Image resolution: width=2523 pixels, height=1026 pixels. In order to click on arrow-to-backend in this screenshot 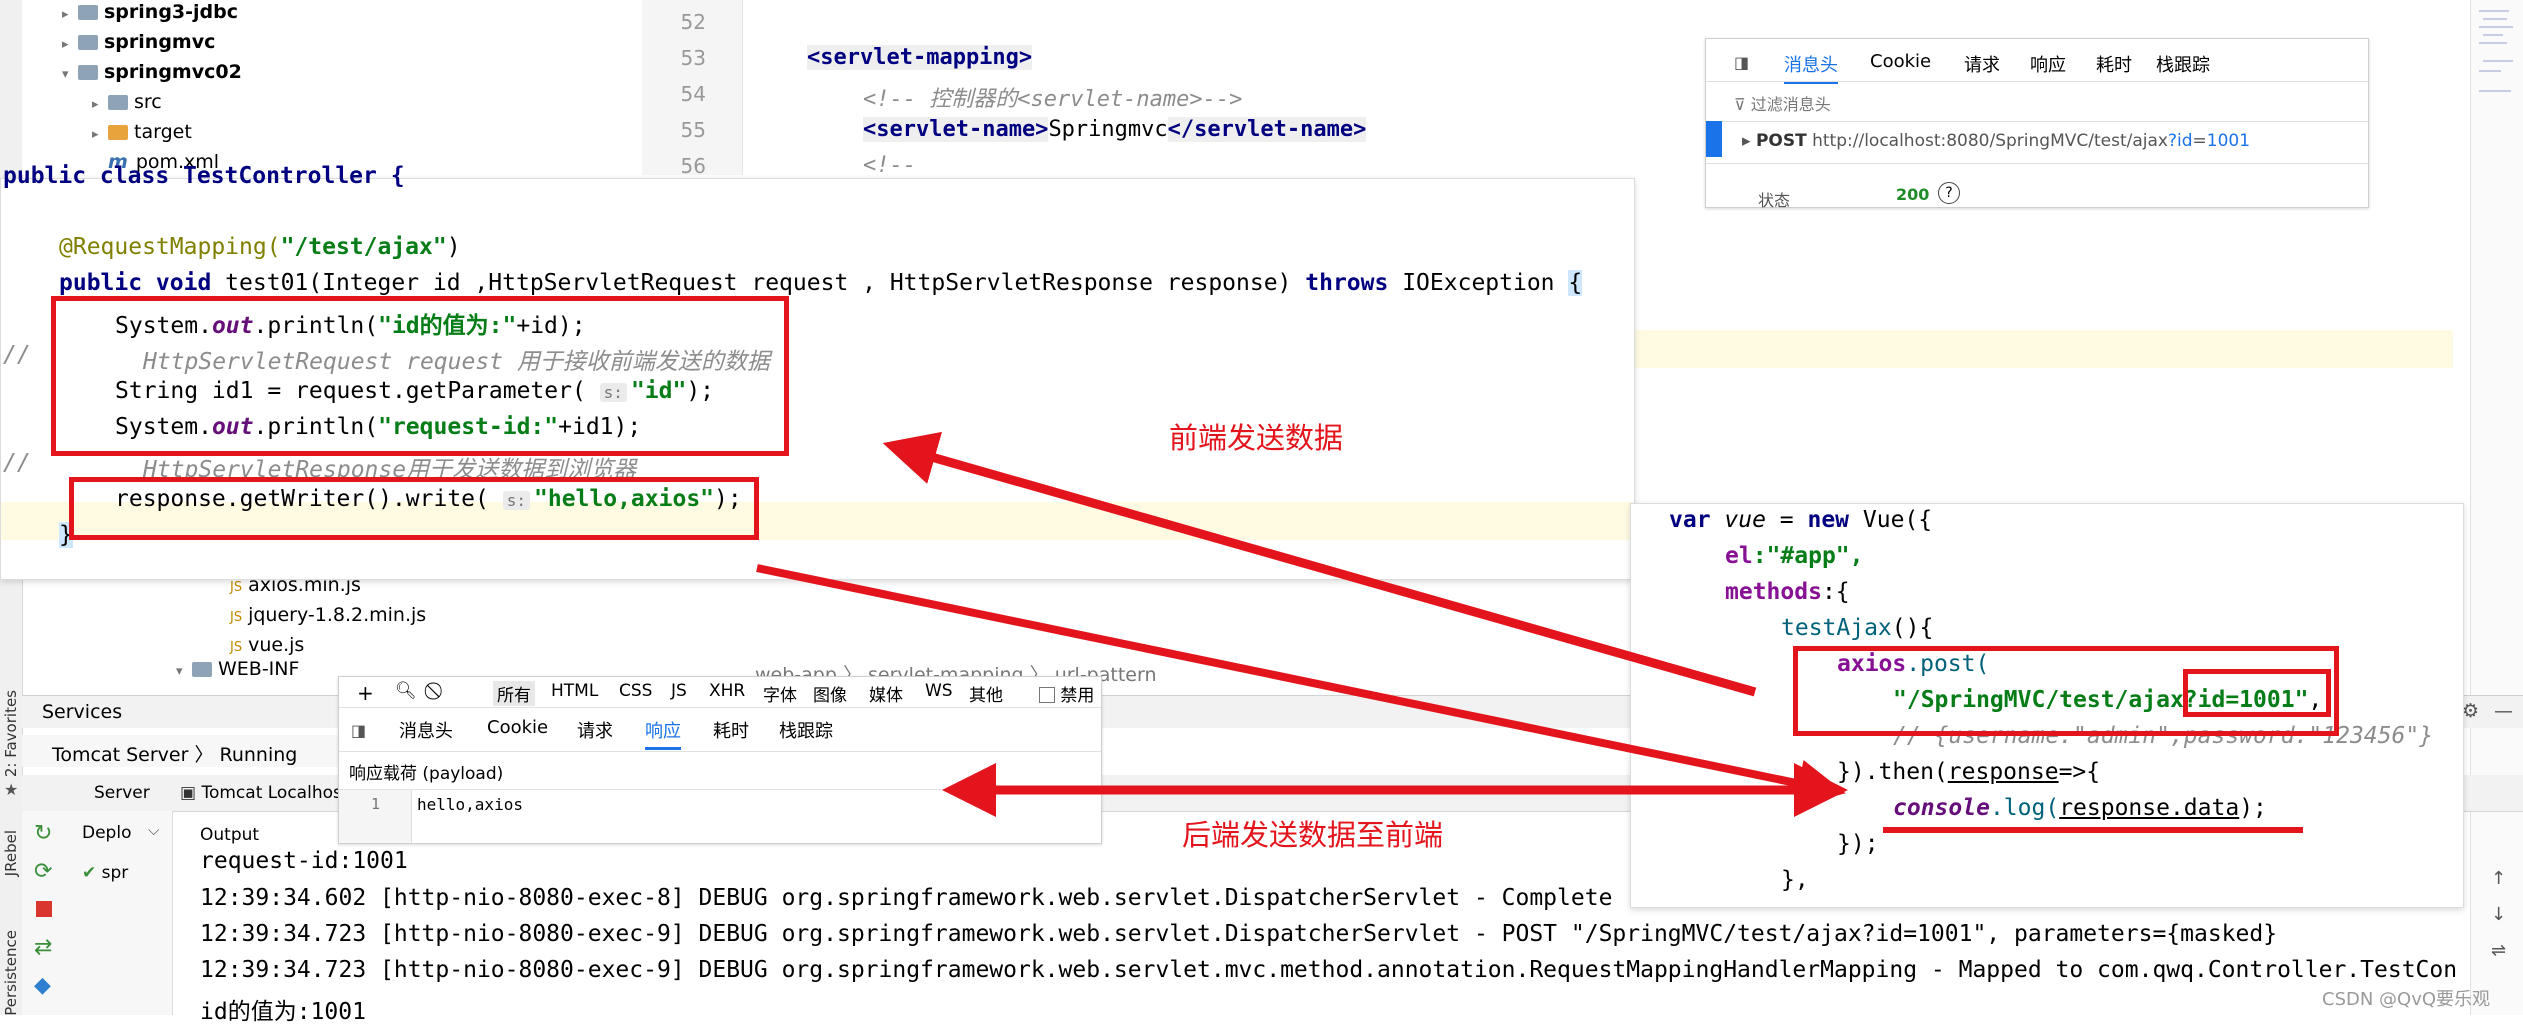, I will do `click(1319, 564)`.